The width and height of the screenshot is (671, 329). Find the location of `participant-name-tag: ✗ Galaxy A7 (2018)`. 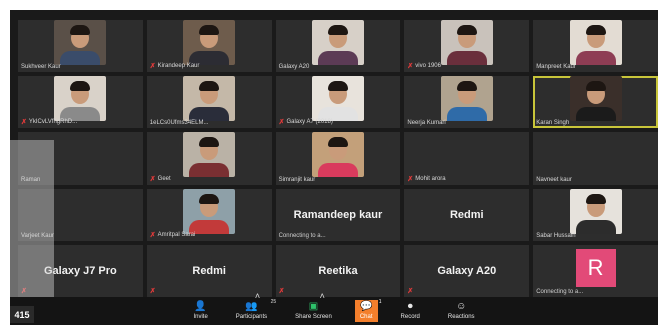

participant-name-tag: ✗ Galaxy A7 (2018) is located at coordinates (306, 122).